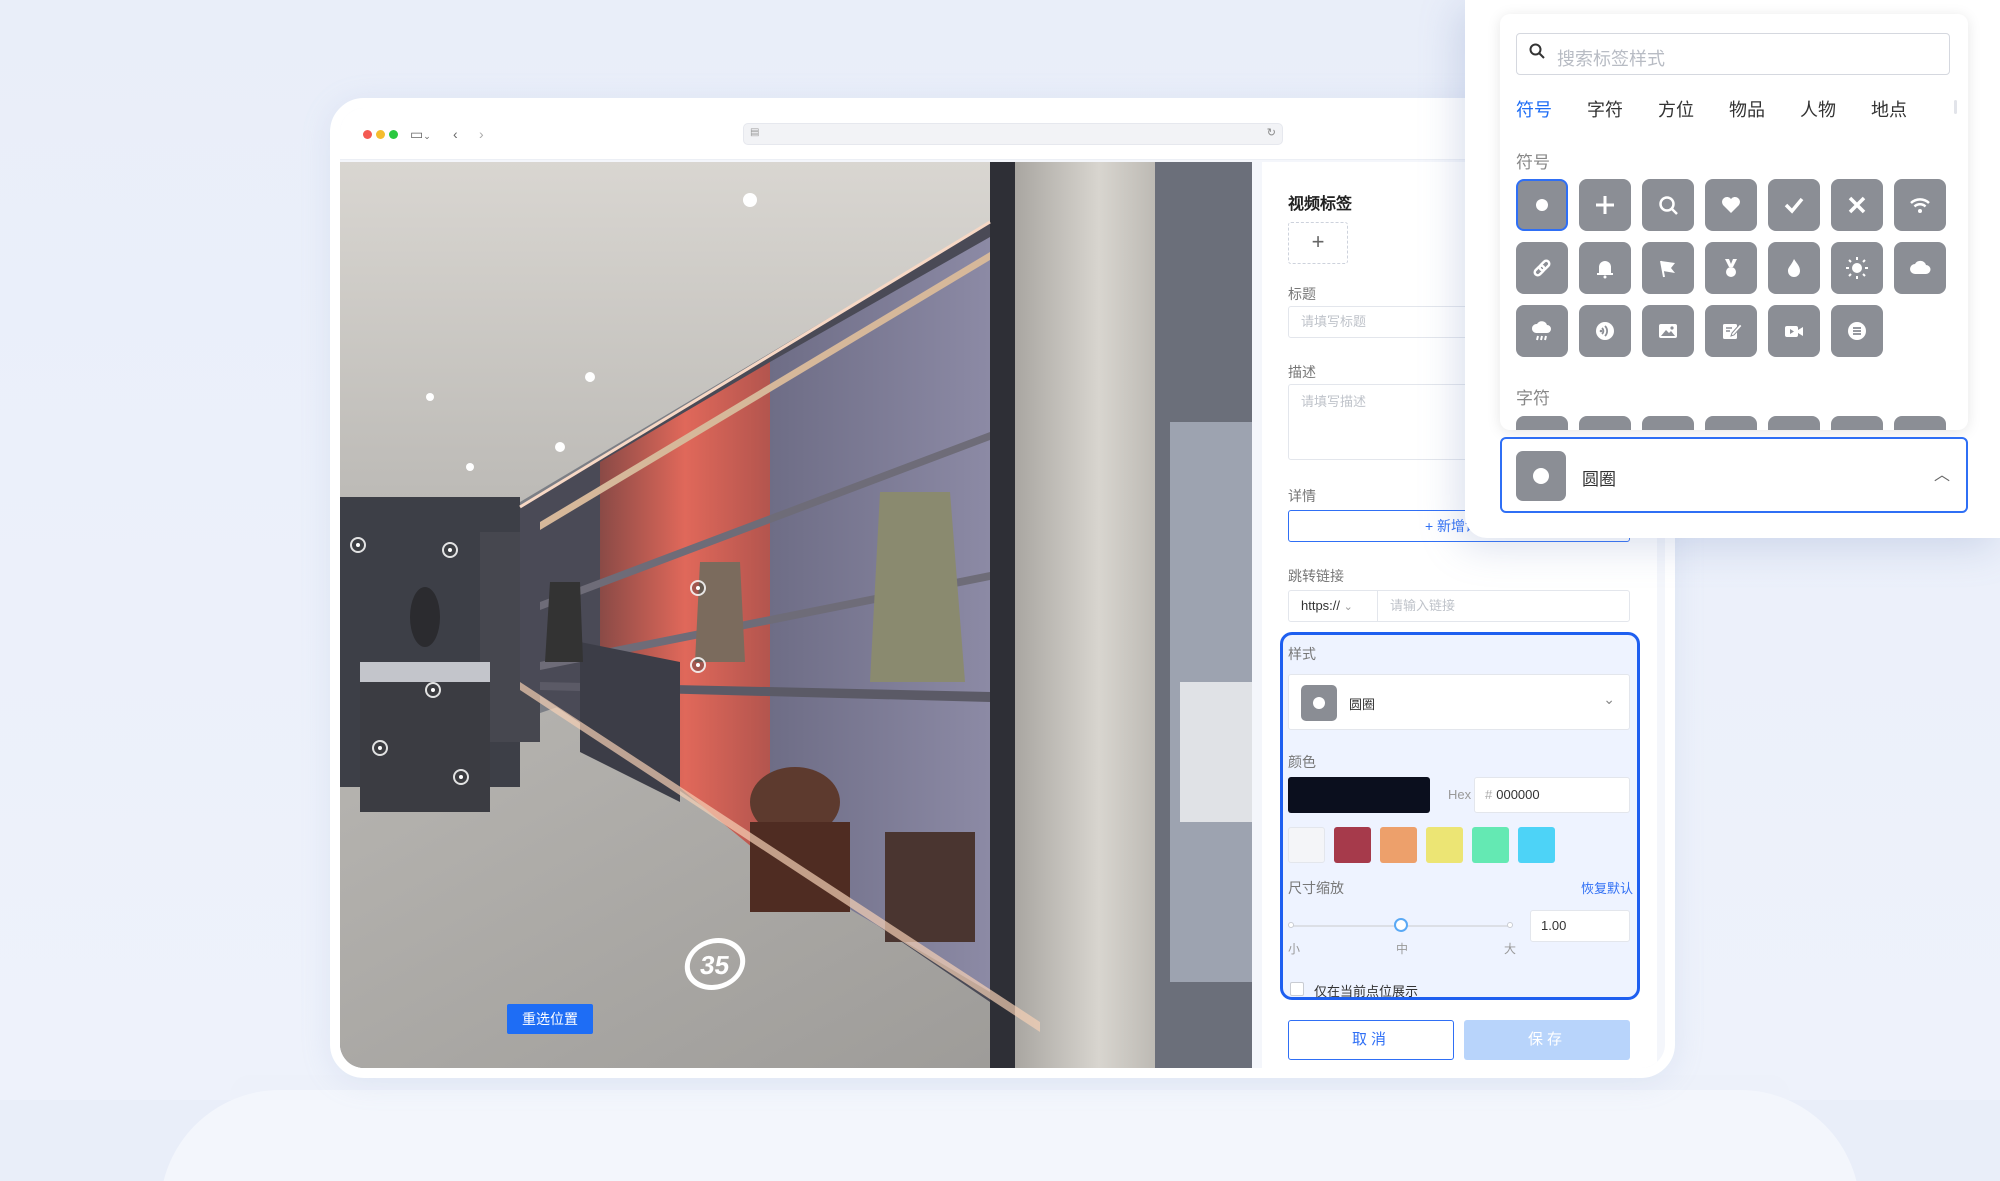  Describe the element at coordinates (1611, 59) in the screenshot. I see `search-placeholder: 搜索标签样式` at that location.